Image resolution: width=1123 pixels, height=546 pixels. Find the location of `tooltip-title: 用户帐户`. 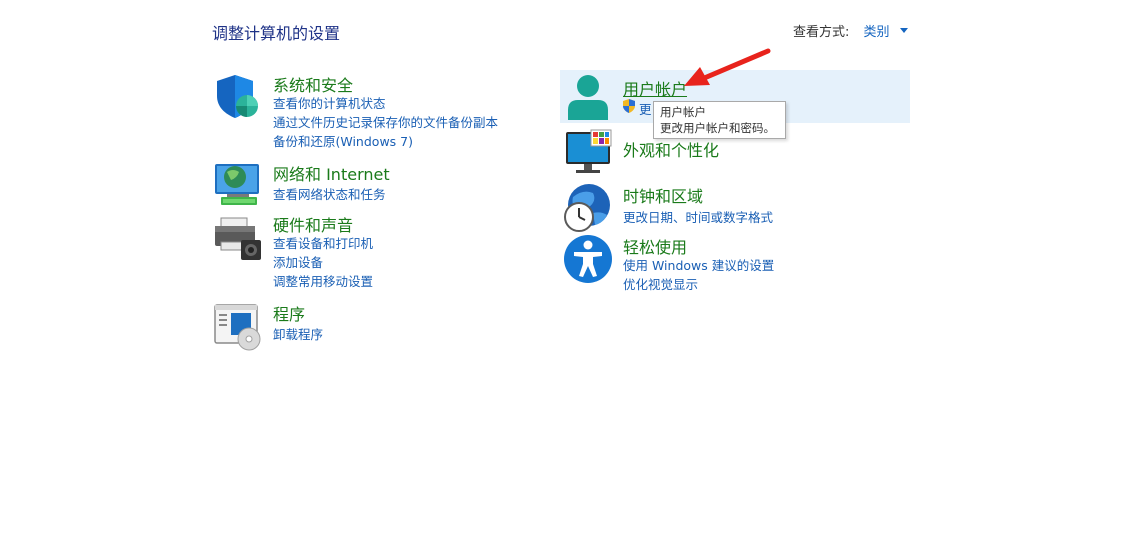

tooltip-title: 用户帐户 is located at coordinates (683, 112).